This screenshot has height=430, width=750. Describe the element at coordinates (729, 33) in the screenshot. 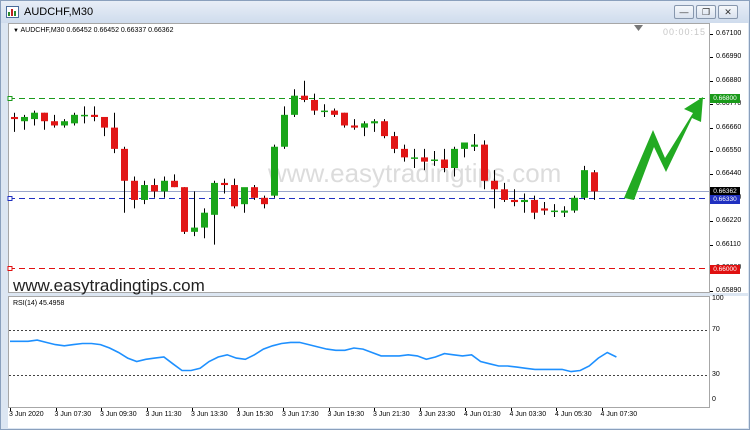

I see `price-tick-label: 0.67100` at that location.